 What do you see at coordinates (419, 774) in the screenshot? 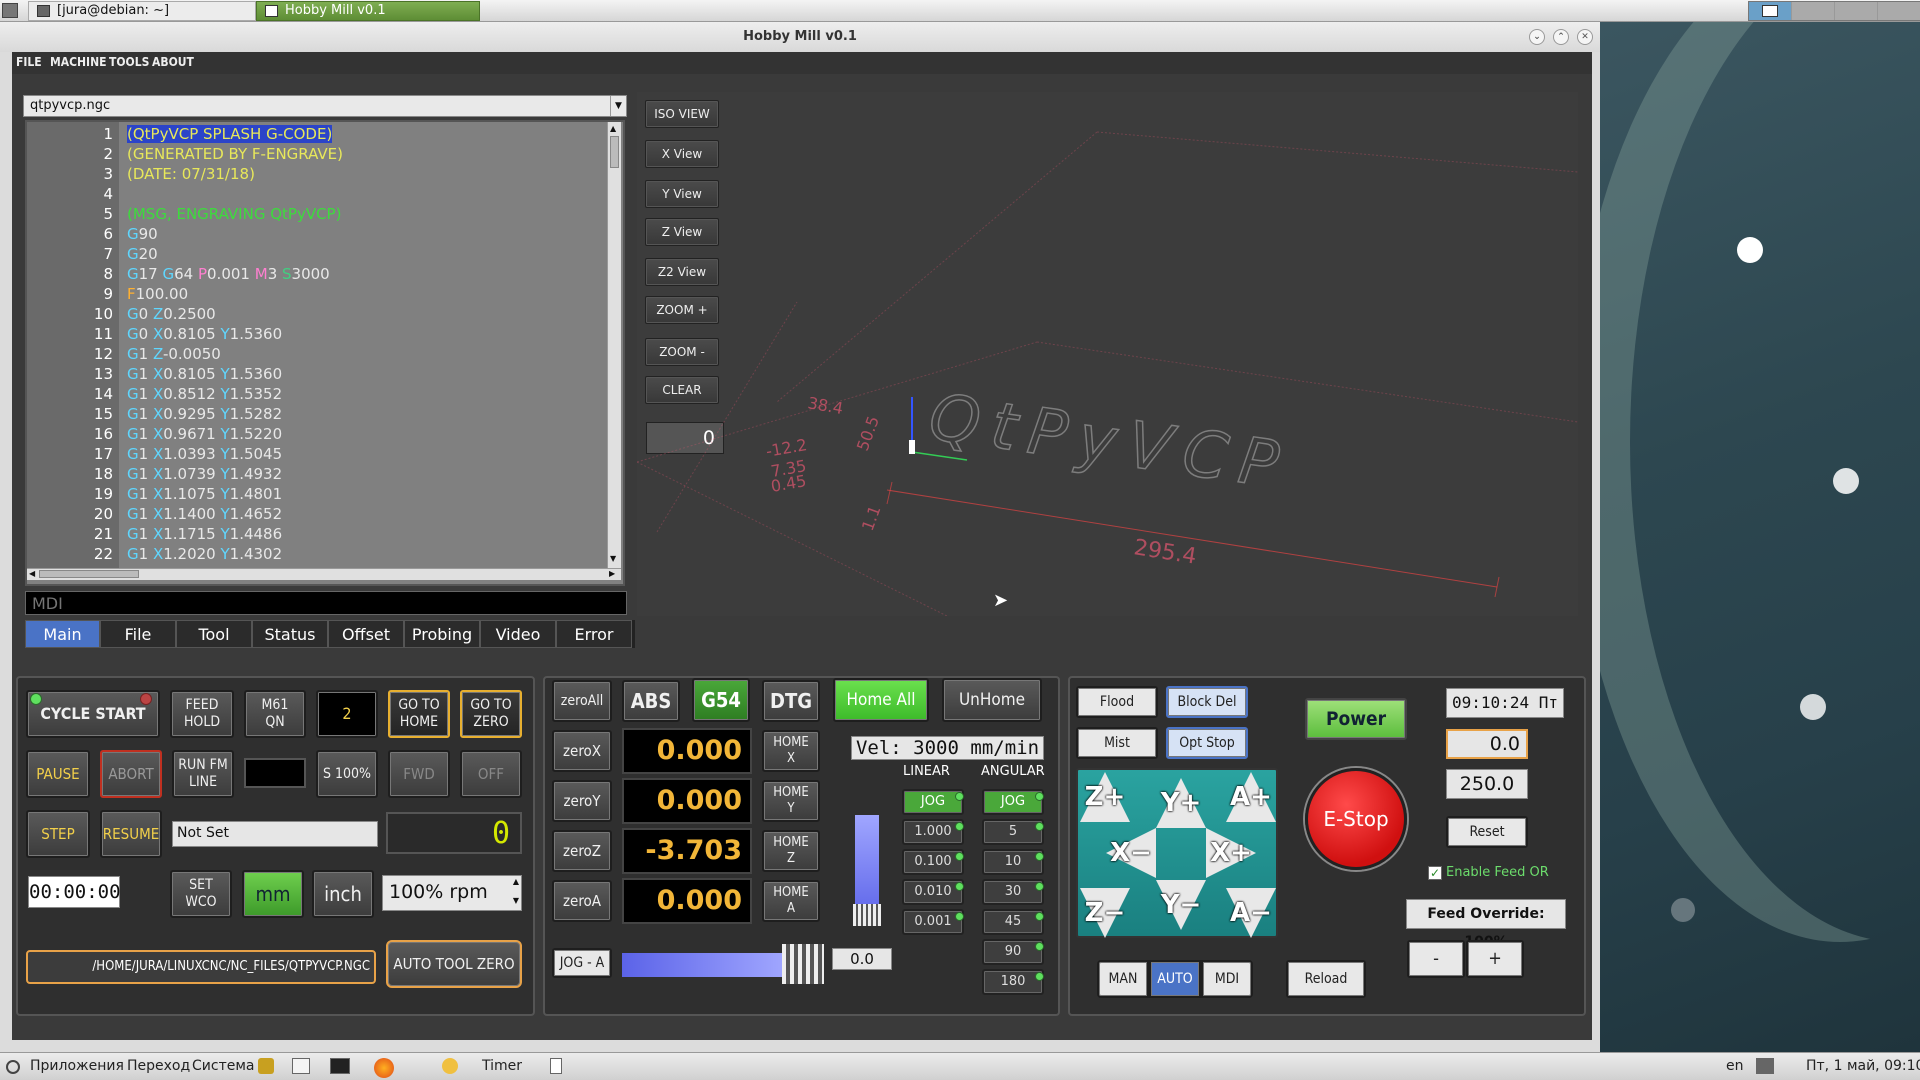
I see `spindle-fwd-button: FWD` at bounding box center [419, 774].